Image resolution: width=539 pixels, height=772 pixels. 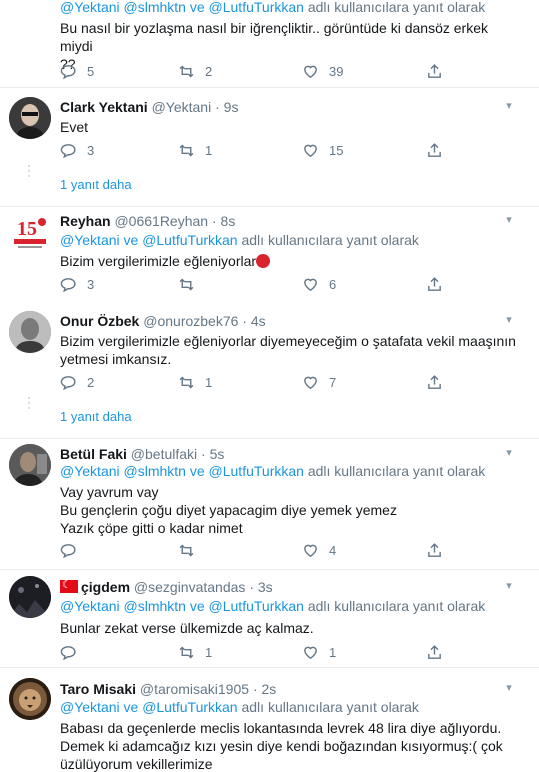 I want to click on tweet-actions: 3 1 15, so click(x=260, y=150).